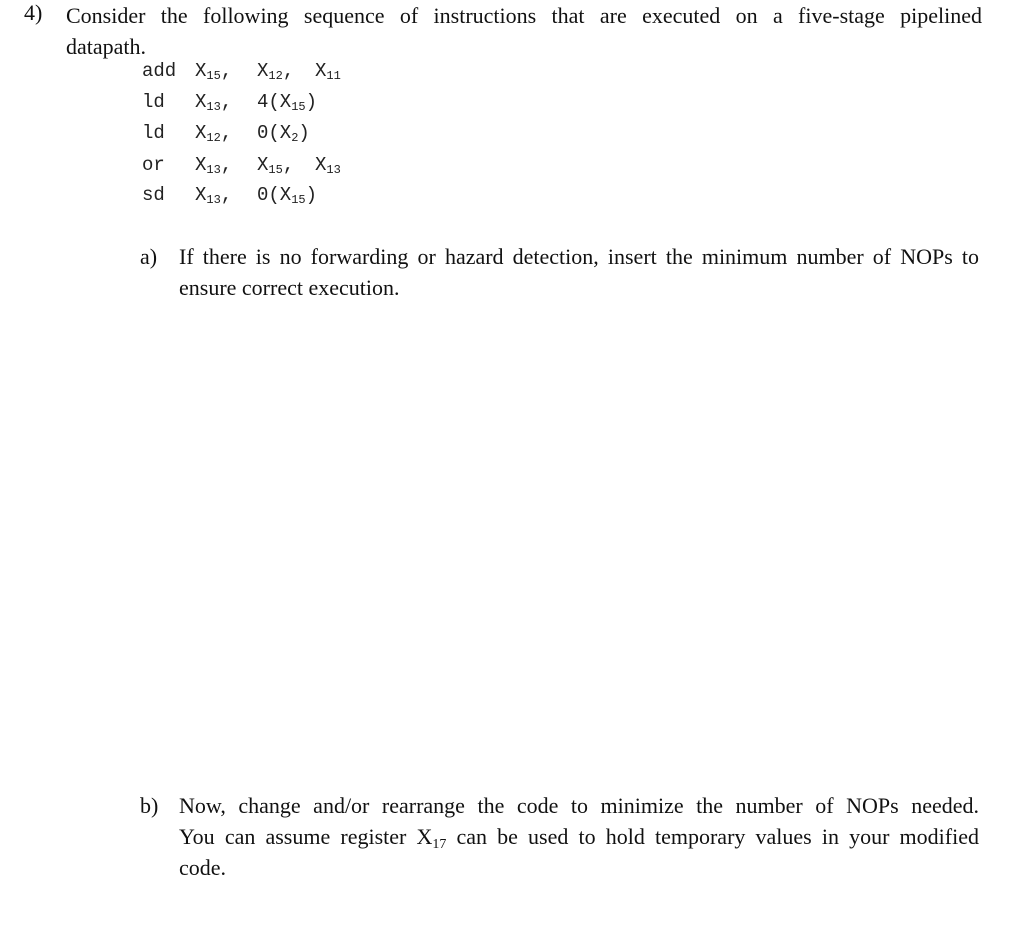 This screenshot has height=927, width=1024. Describe the element at coordinates (106, 46) in the screenshot. I see `question-line-2: datapath.` at that location.